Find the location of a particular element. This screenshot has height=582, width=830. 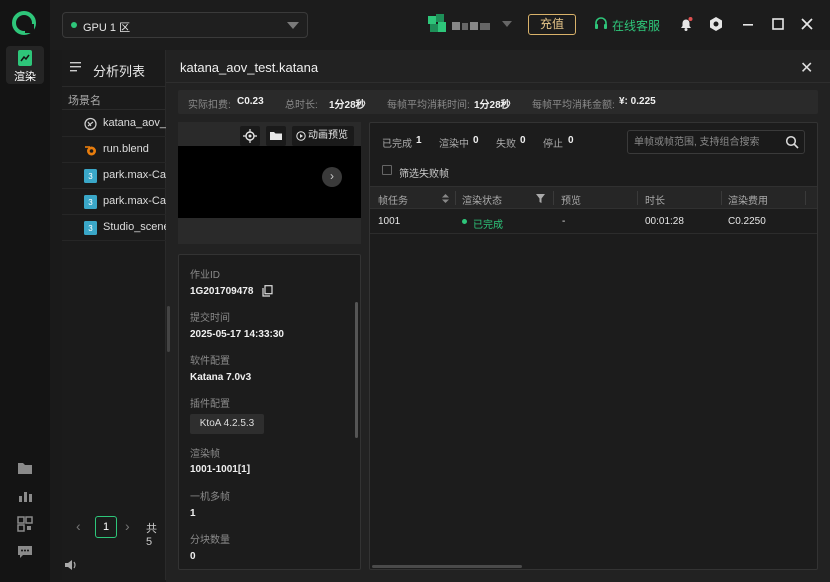

nav-render-label: 渲染 is located at coordinates (25, 77).